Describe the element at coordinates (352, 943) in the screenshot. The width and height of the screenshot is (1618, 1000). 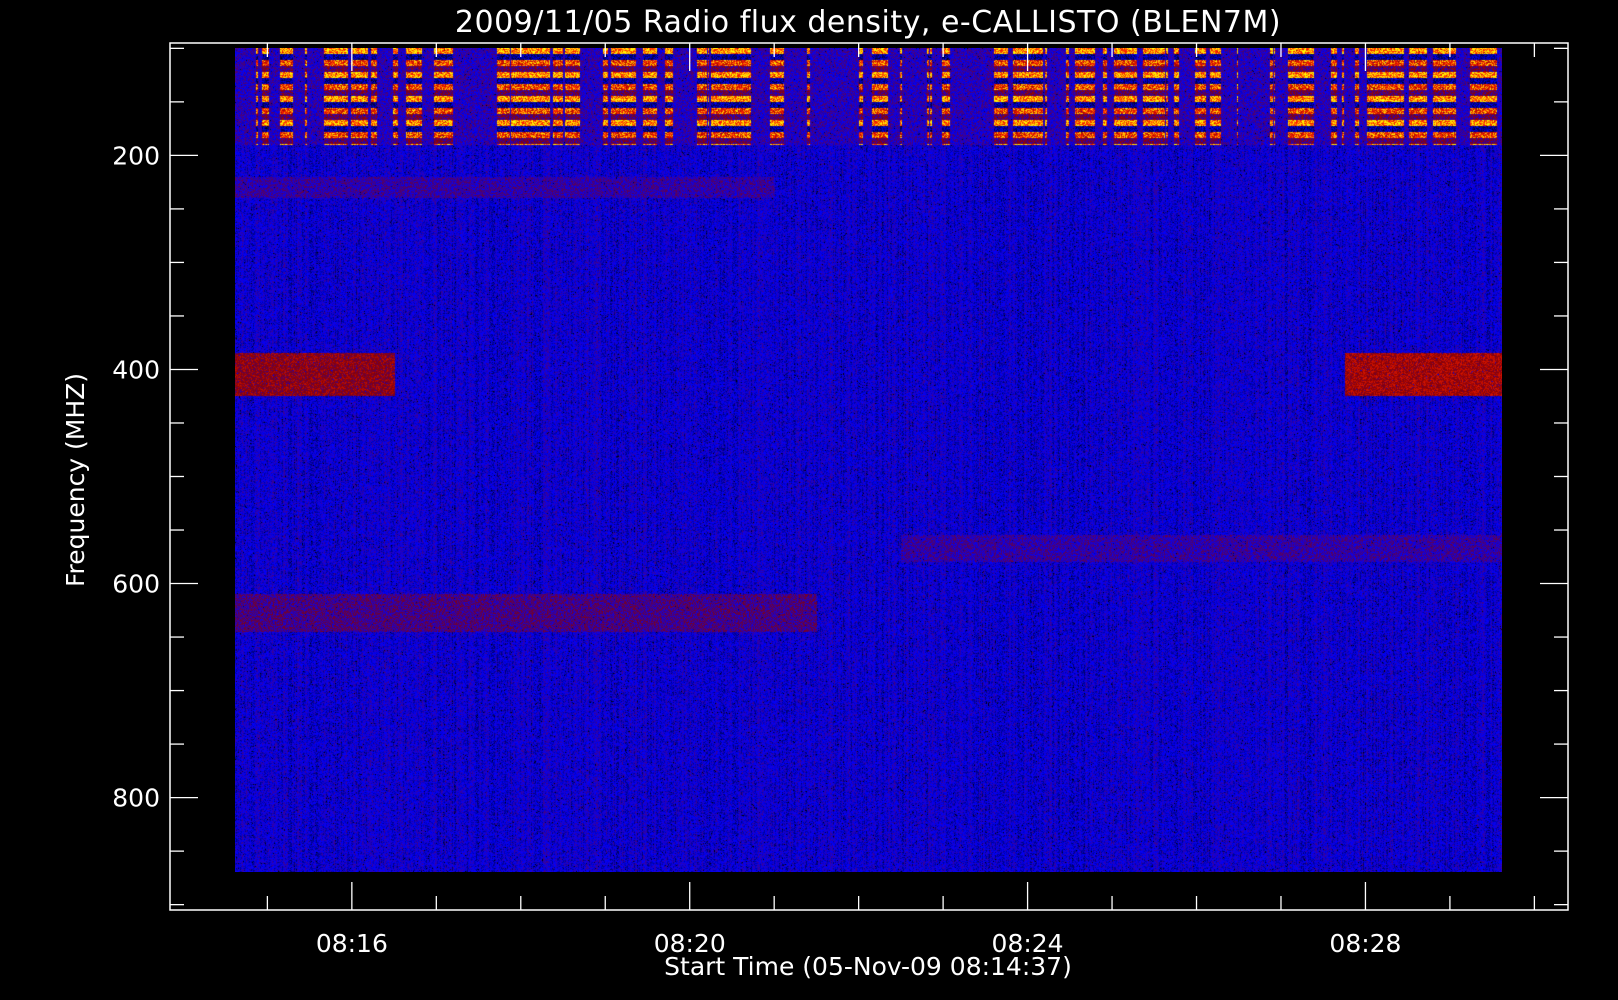
I see `x-tick-label: 08:16` at that location.